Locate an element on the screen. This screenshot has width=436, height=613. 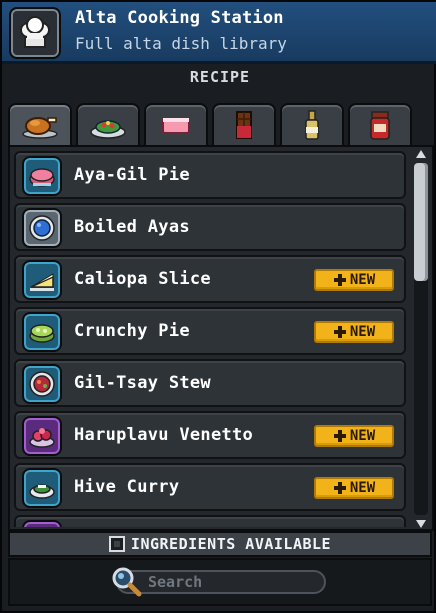
recipe-label: Gil-Tsay Stew is located at coordinates (142, 383).